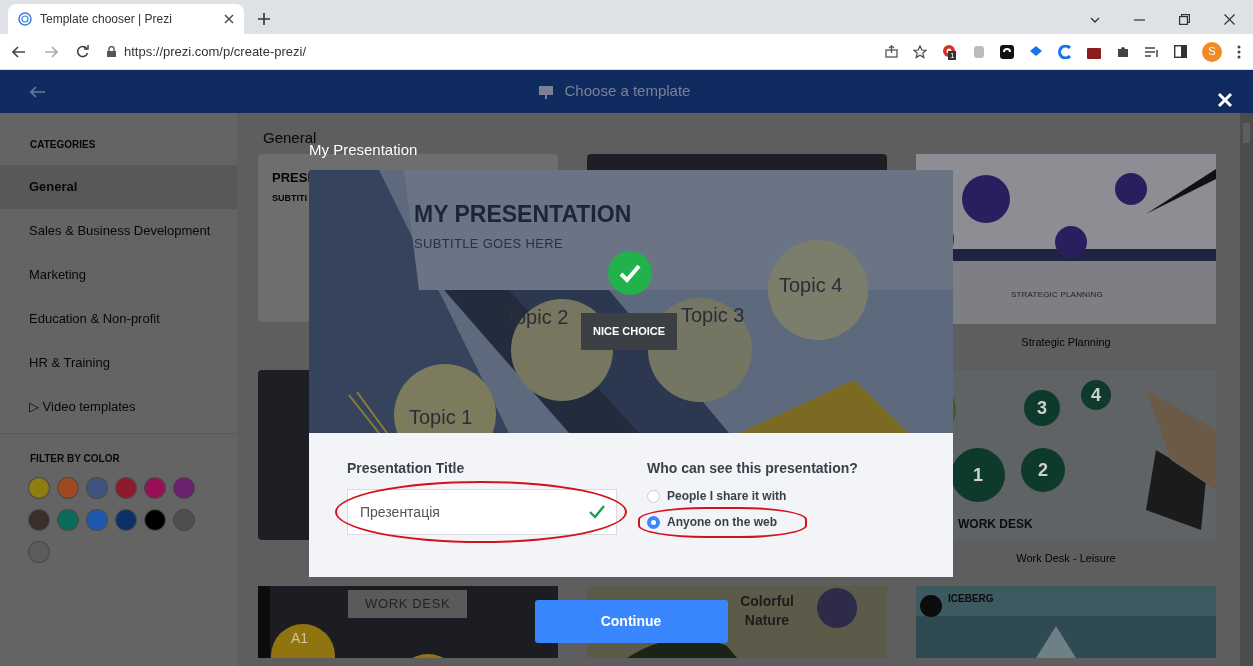 The image size is (1253, 666). Describe the element at coordinates (118, 231) in the screenshot. I see `category-item: Sales & Business Development` at that location.